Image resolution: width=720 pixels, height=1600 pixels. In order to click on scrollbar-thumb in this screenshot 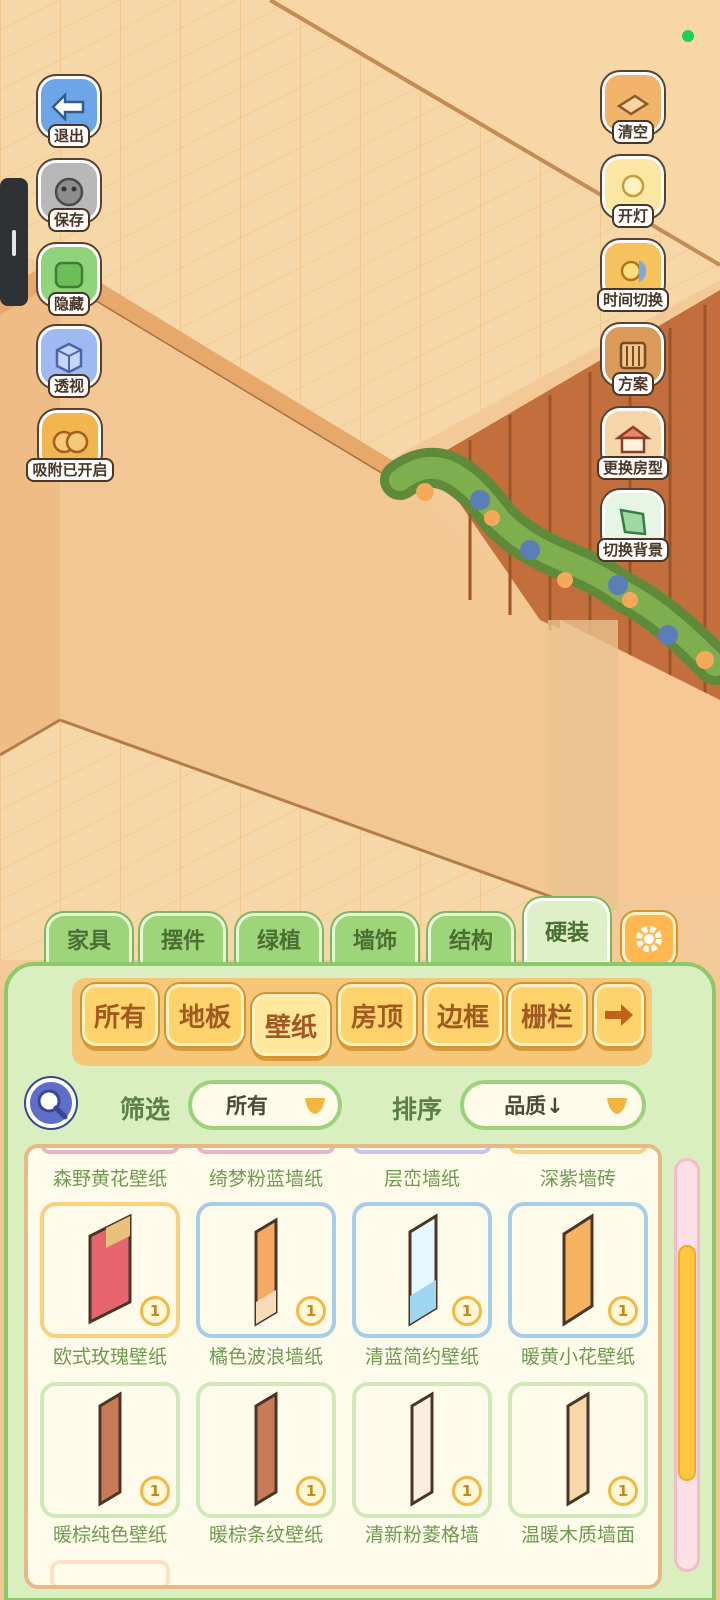, I will do `click(687, 1363)`.